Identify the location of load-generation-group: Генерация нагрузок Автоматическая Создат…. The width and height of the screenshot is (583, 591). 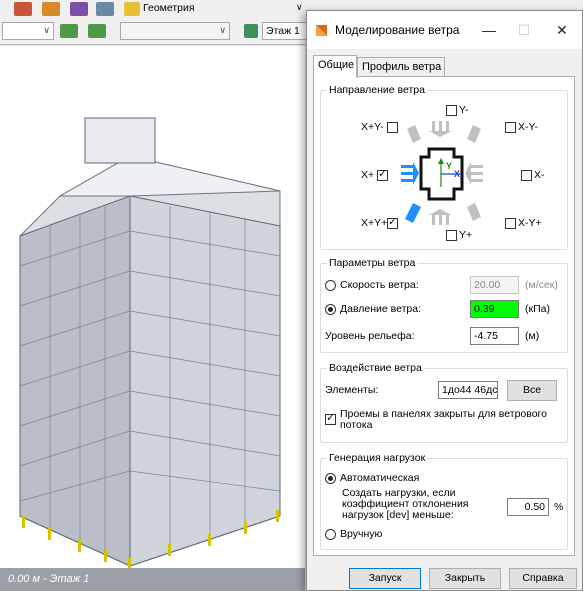
(444, 501).